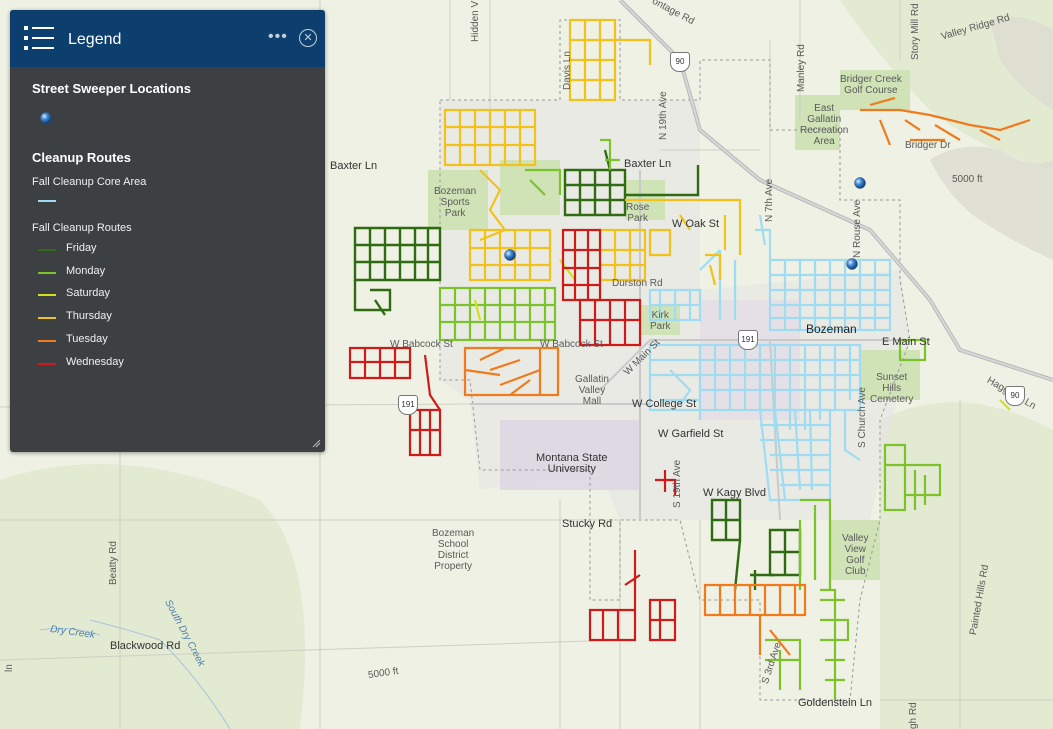 The image size is (1053, 729). What do you see at coordinates (663, 115) in the screenshot?
I see `road-label-n19th: N 19th Ave` at bounding box center [663, 115].